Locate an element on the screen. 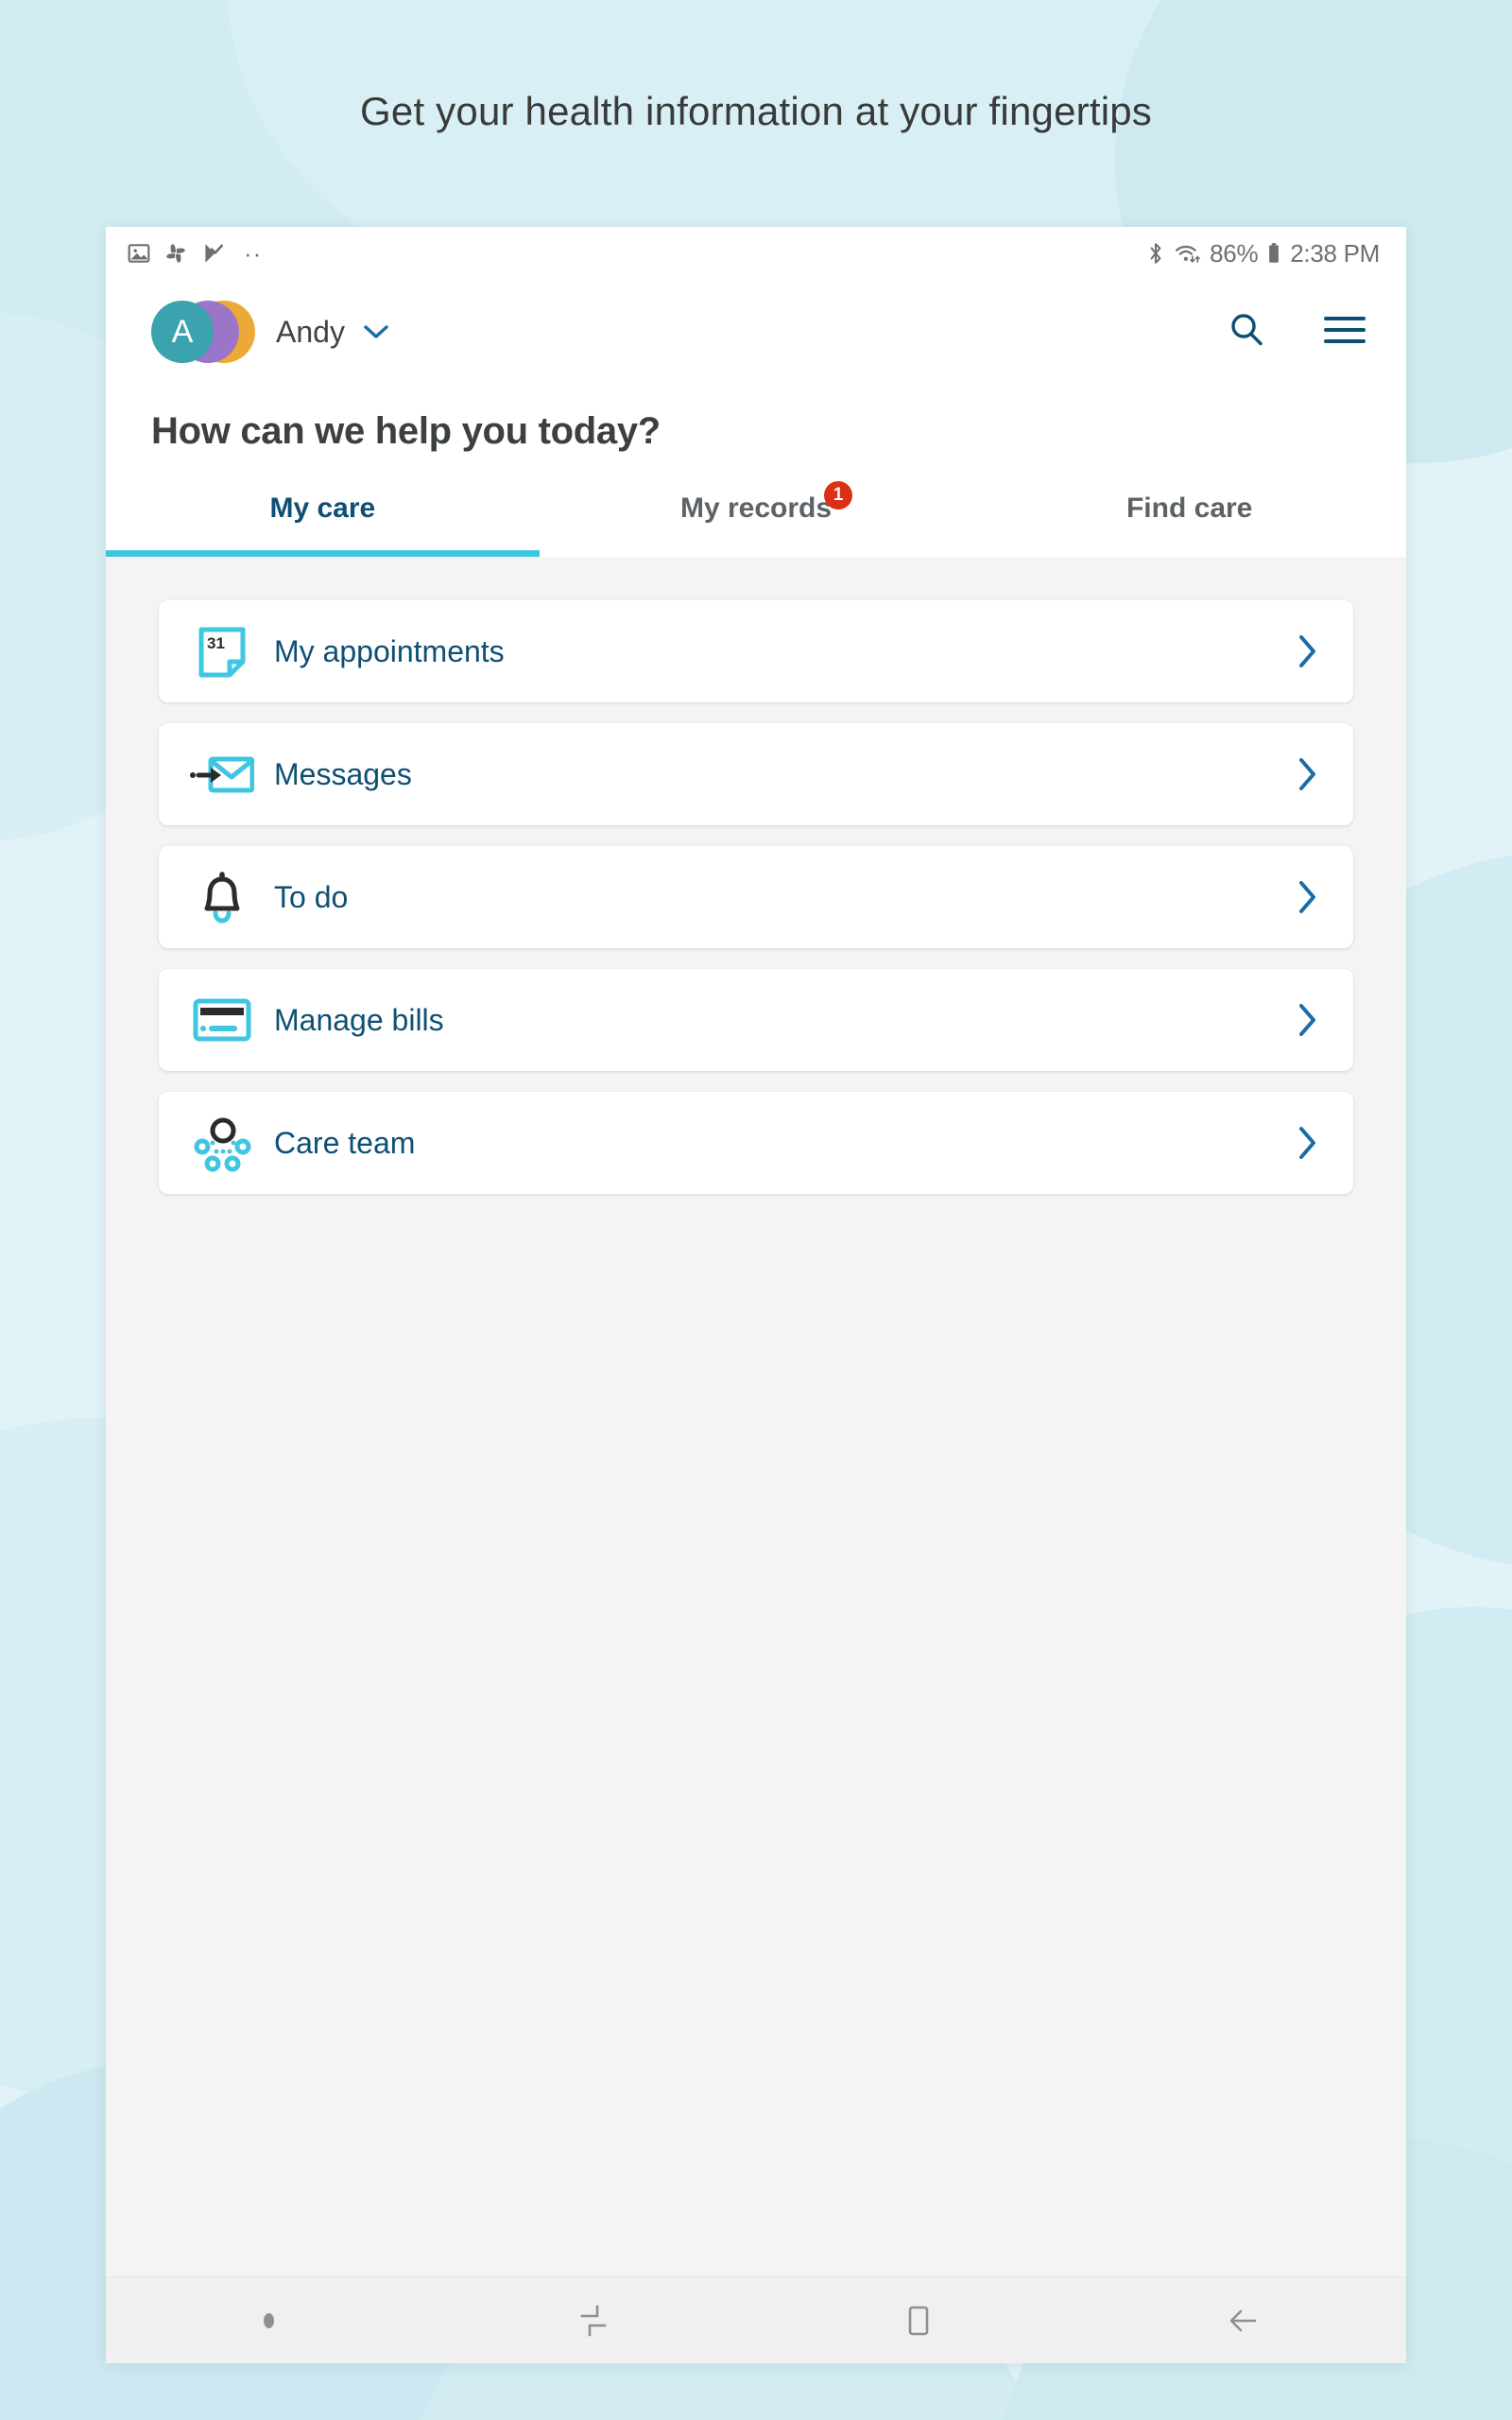 This screenshot has width=1512, height=2420. calendar-31-icon: 31 is located at coordinates (222, 651).